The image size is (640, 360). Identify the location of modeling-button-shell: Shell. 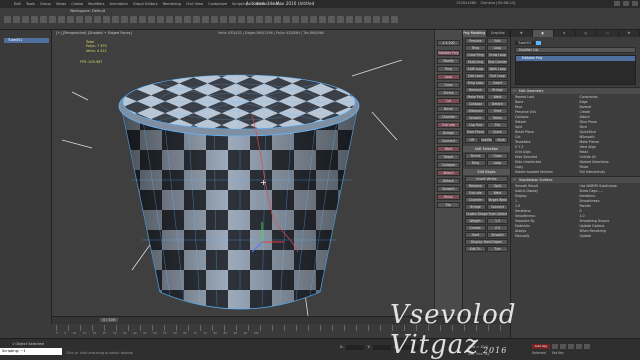
(497, 111).